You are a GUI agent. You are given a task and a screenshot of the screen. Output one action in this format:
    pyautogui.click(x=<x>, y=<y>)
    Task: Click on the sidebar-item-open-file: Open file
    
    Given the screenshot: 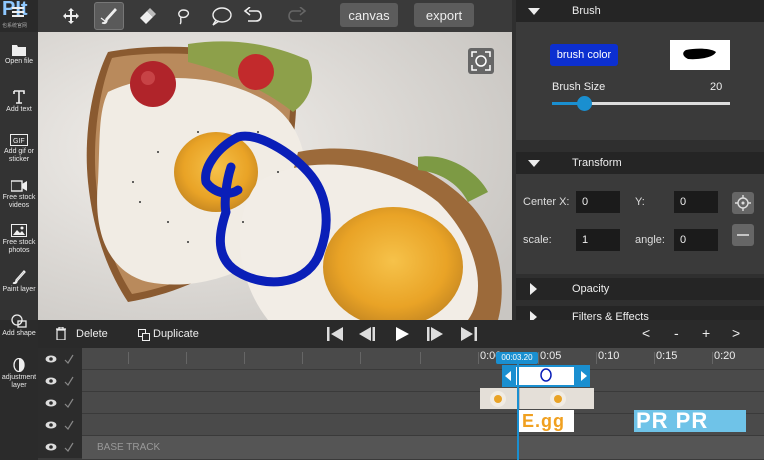 What is the action you would take?
    pyautogui.click(x=19, y=55)
    